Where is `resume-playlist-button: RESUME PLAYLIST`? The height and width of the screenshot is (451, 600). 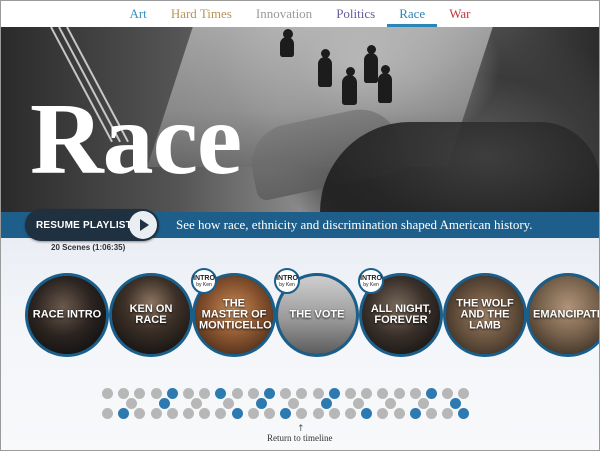 resume-playlist-button: RESUME PLAYLIST is located at coordinates (92, 225).